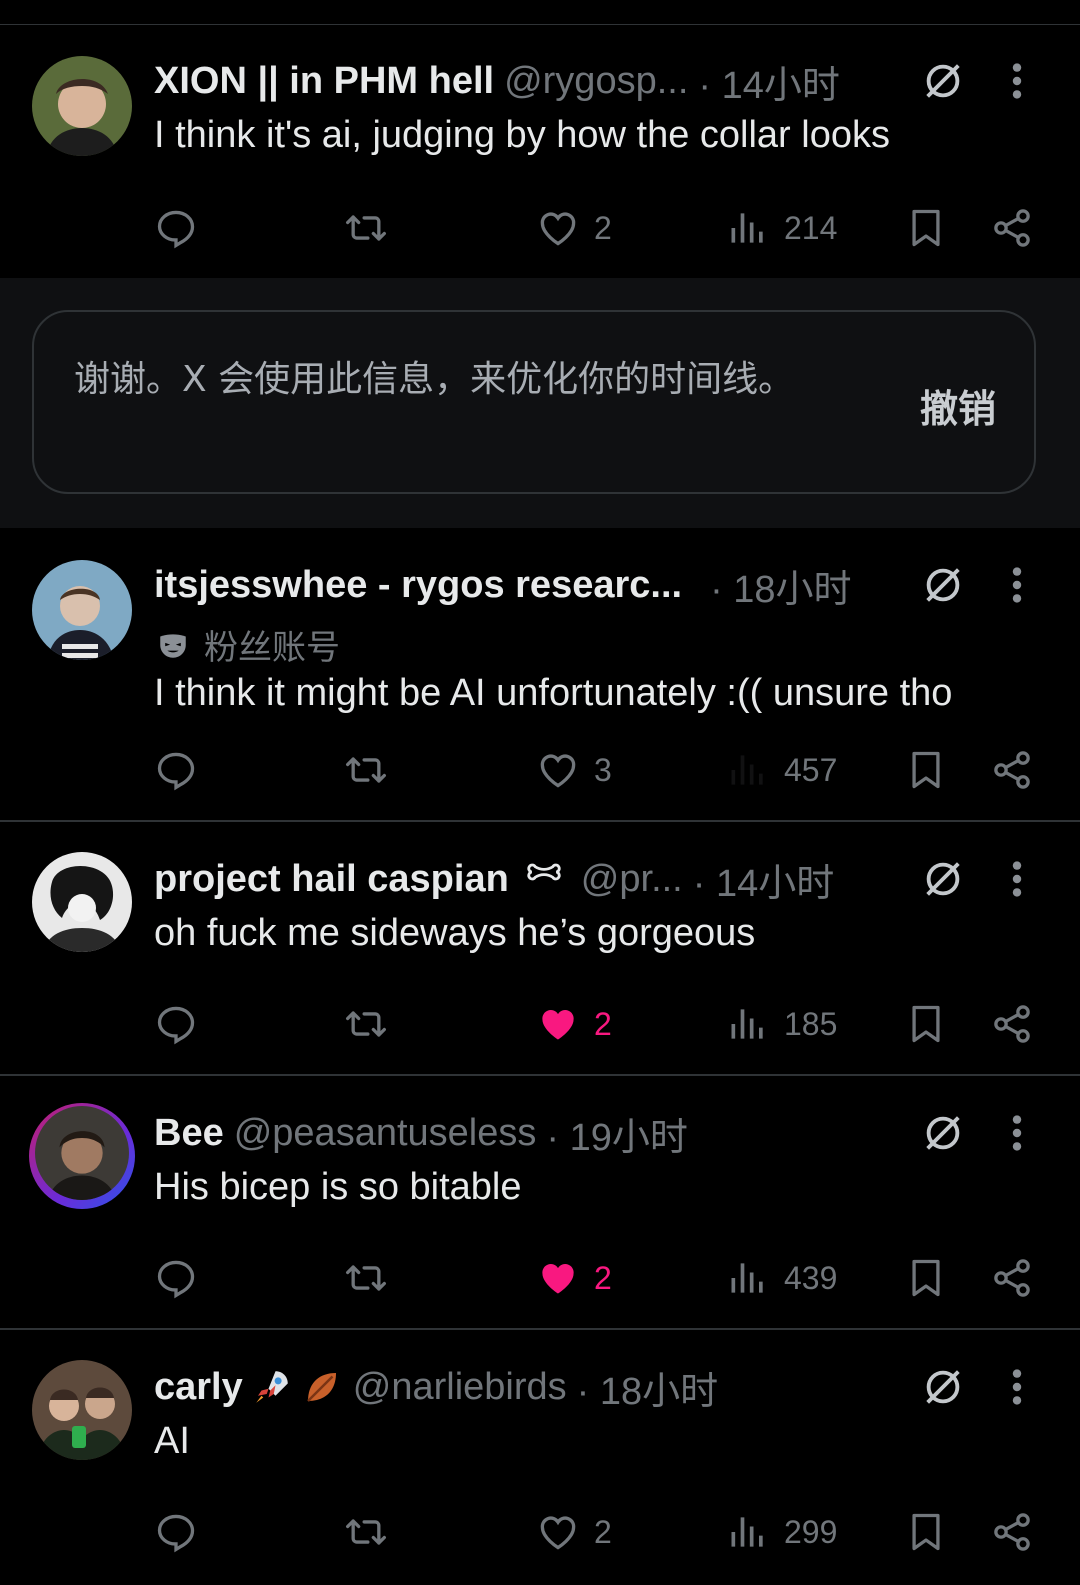 The image size is (1080, 1585). What do you see at coordinates (781, 770) in the screenshot?
I see `views-button: 457` at bounding box center [781, 770].